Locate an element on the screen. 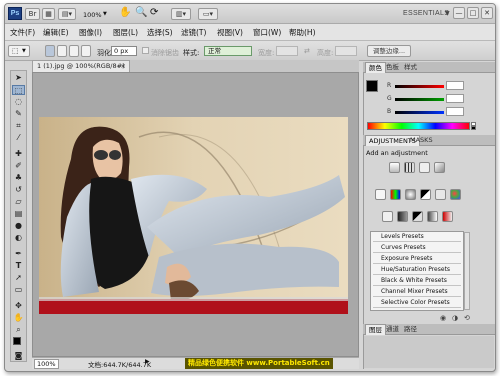 This screenshot has height=376, width=500. rotate-view-icon: ⟳ is located at coordinates (154, 12).